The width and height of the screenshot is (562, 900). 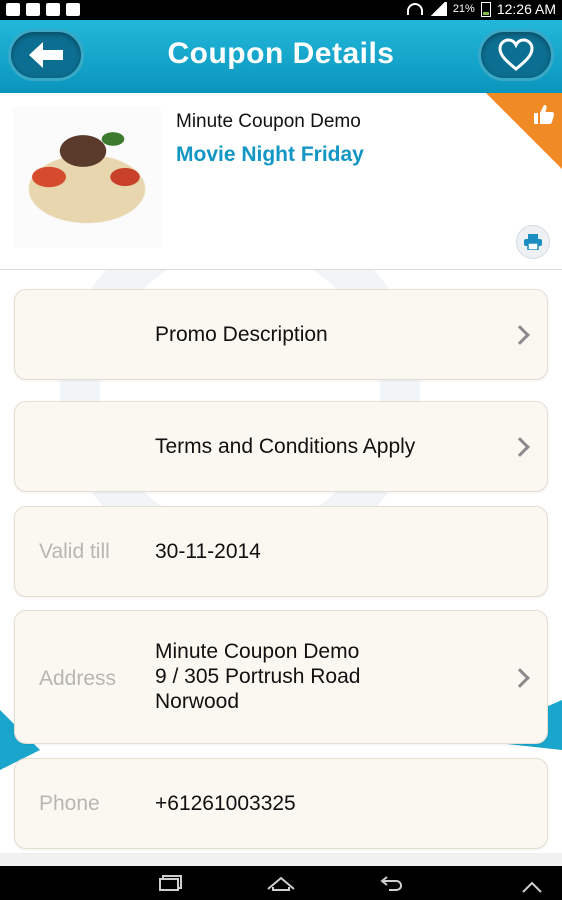 I want to click on home-button, so click(x=281, y=883).